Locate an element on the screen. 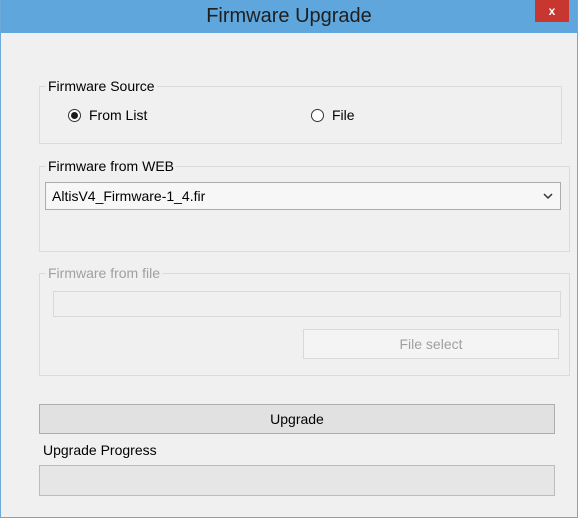 The width and height of the screenshot is (578, 518). chevron-down-icon is located at coordinates (548, 196).